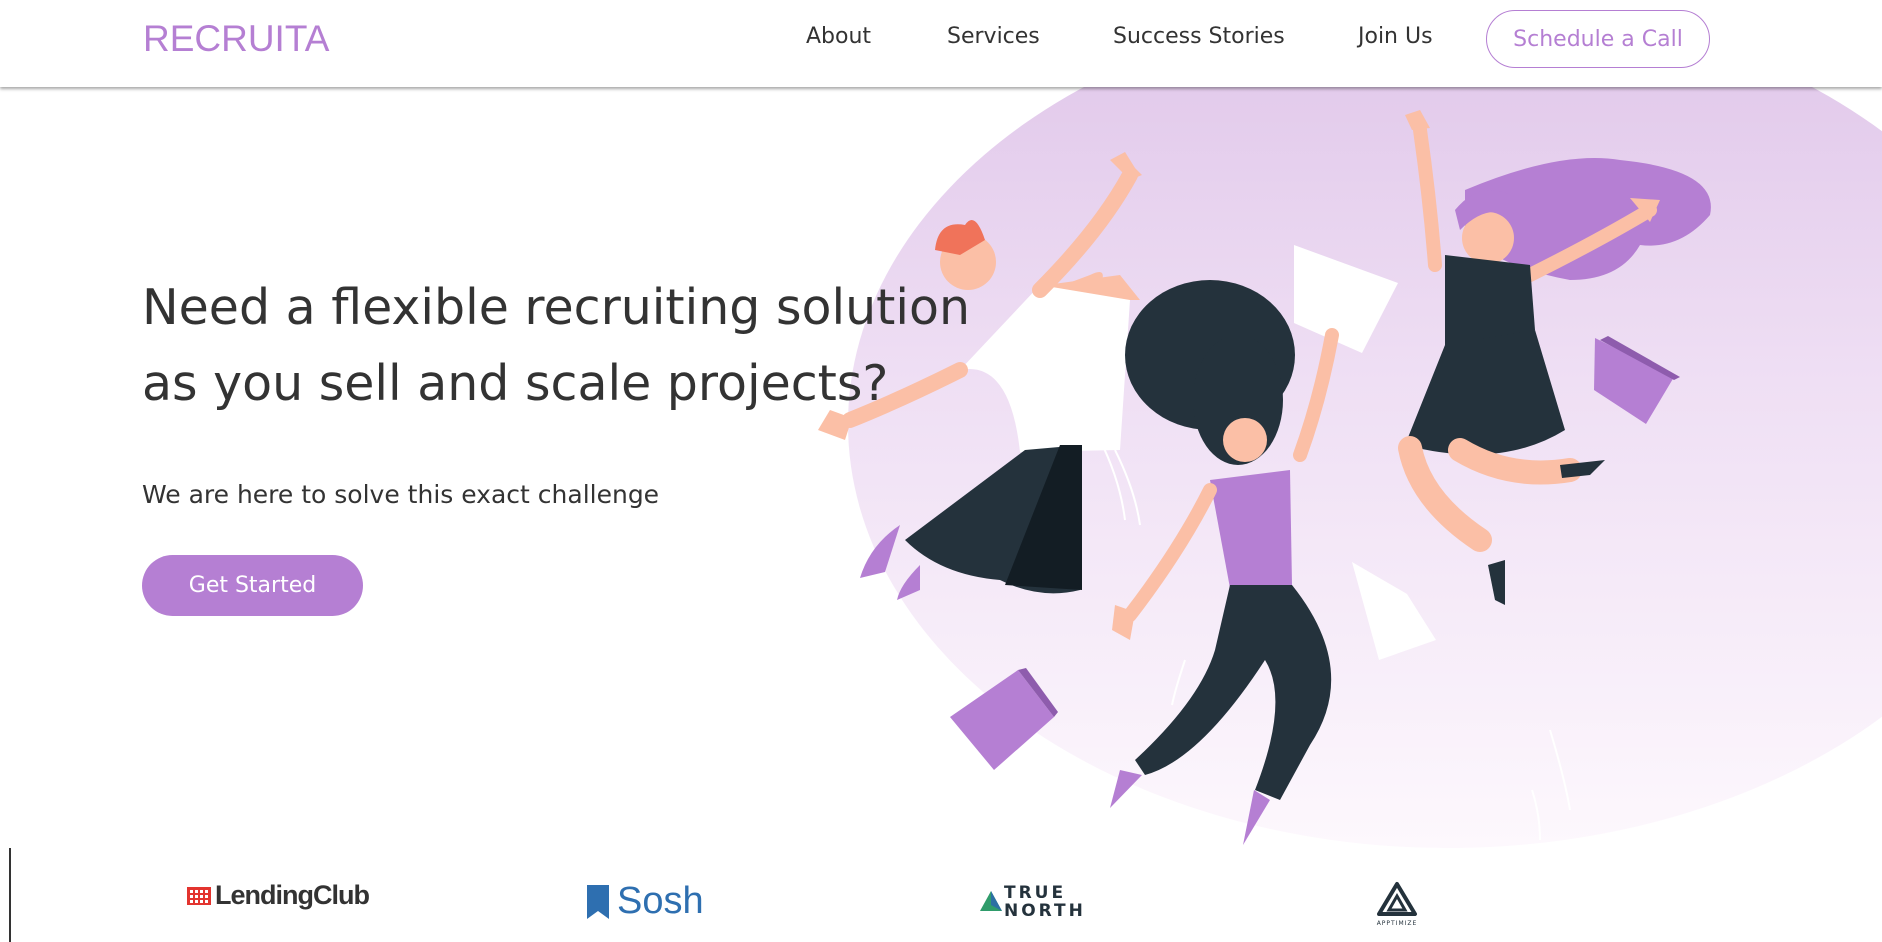 The width and height of the screenshot is (1882, 942). I want to click on true-north-logo: TRUE NORTH, so click(1037, 902).